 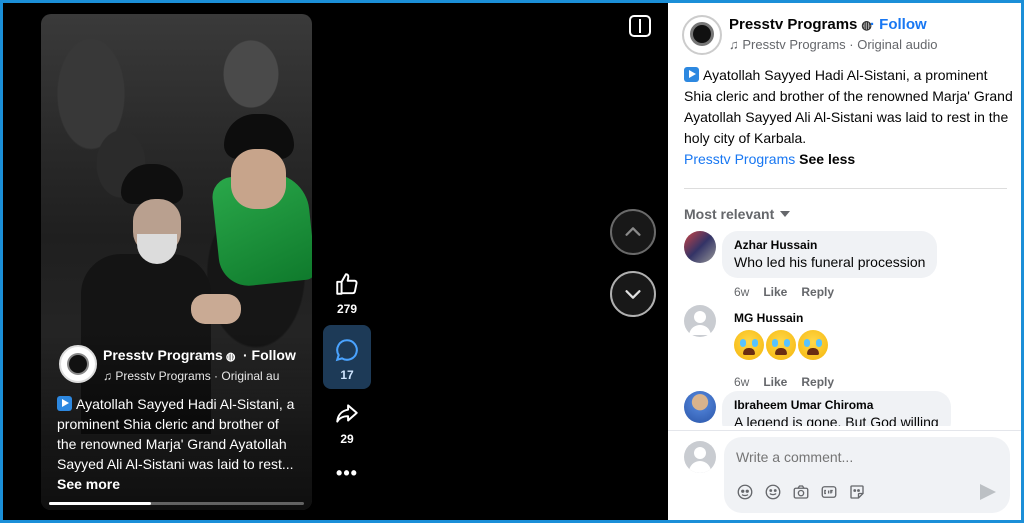 What do you see at coordinates (347, 284) in the screenshot?
I see `thumbs-up-icon` at bounding box center [347, 284].